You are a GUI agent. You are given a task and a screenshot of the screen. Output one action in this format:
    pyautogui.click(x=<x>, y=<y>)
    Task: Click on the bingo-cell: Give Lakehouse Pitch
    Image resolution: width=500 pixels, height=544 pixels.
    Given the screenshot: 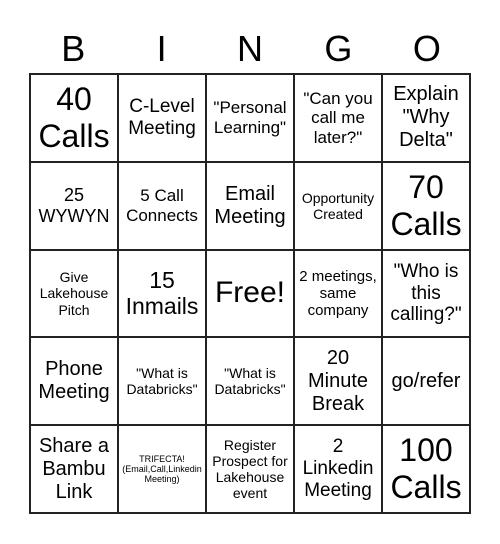 What is the action you would take?
    pyautogui.click(x=74, y=293)
    